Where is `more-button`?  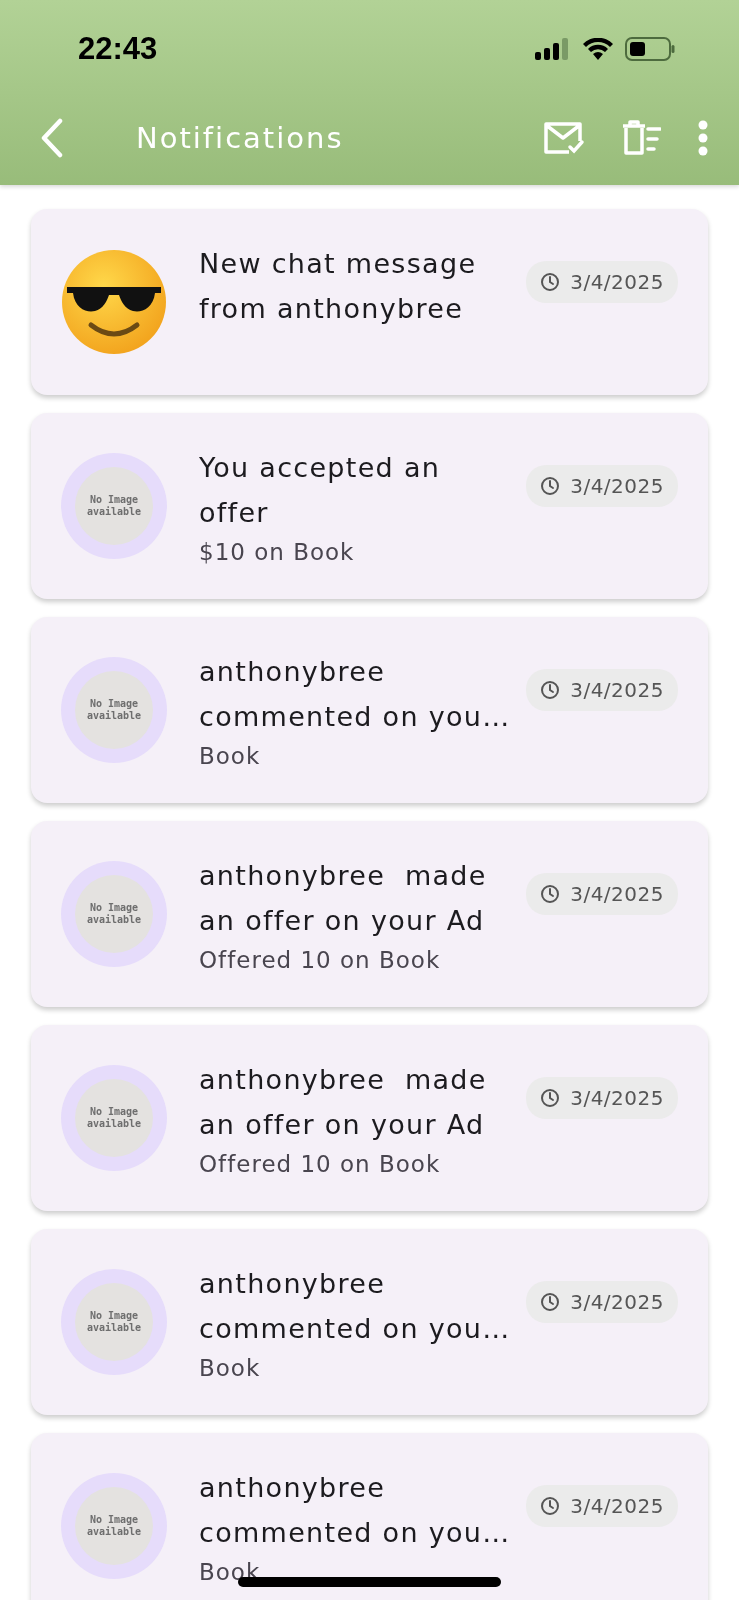 more-button is located at coordinates (703, 138).